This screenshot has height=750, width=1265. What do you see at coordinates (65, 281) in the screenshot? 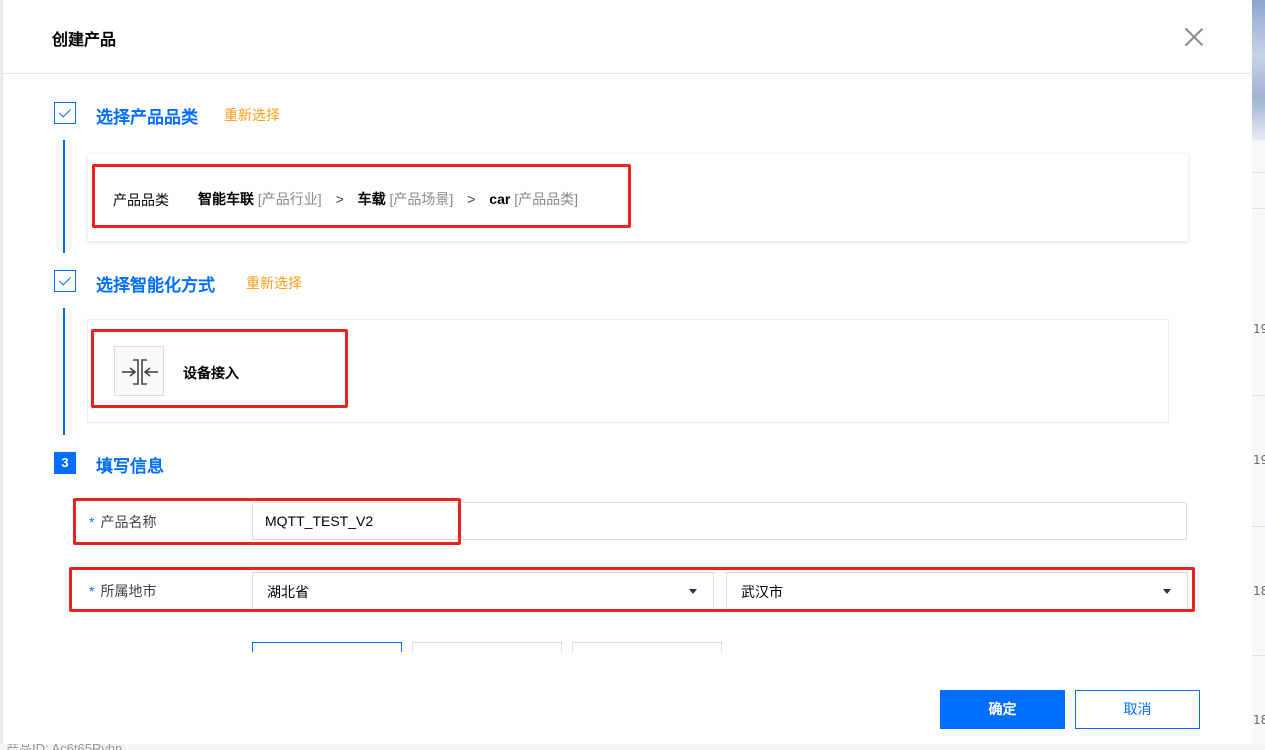
I see `step-2-check-icon` at bounding box center [65, 281].